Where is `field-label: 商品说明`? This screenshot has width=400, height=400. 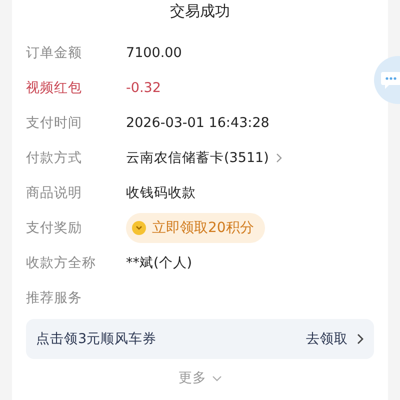 field-label: 商品说明 is located at coordinates (54, 193).